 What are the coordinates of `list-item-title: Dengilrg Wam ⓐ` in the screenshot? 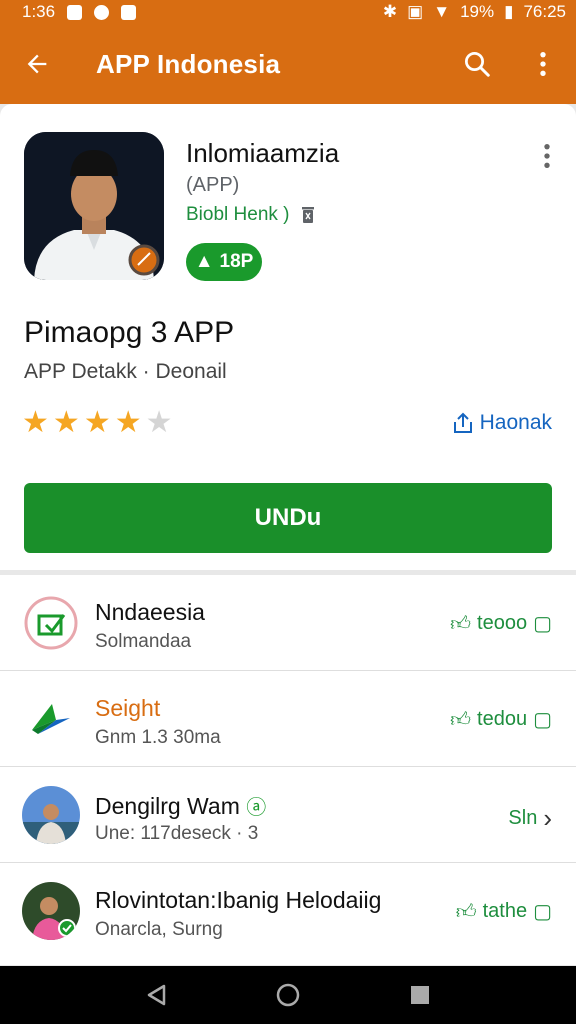 It's located at (180, 805).